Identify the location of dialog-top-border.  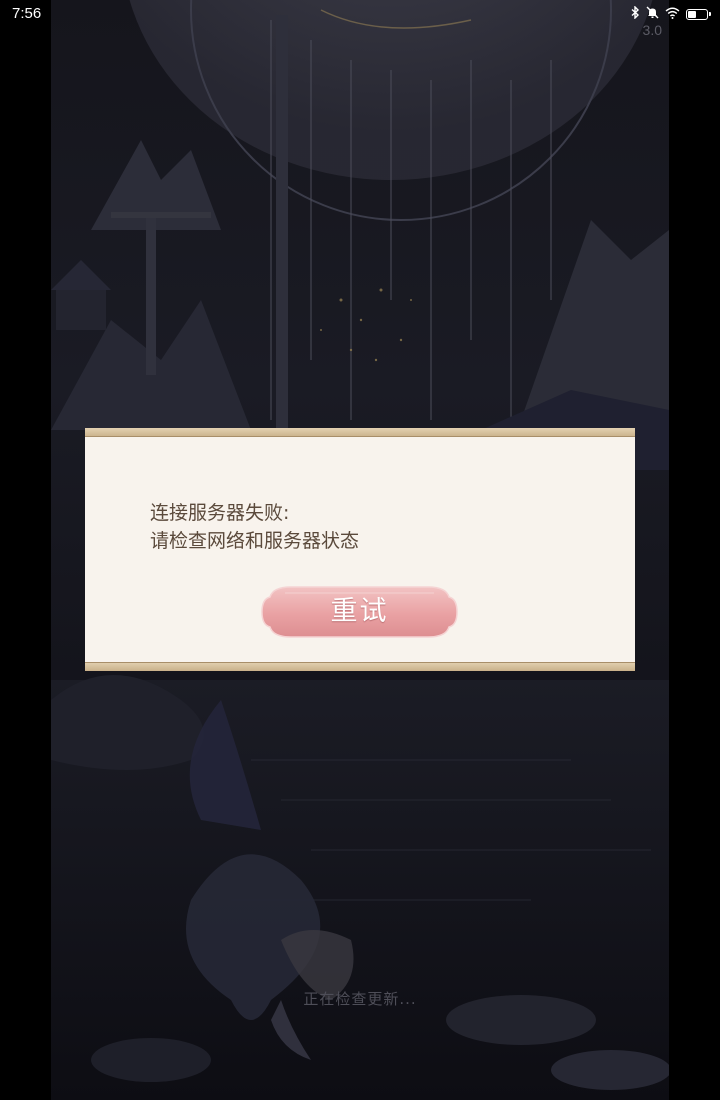
(360, 432).